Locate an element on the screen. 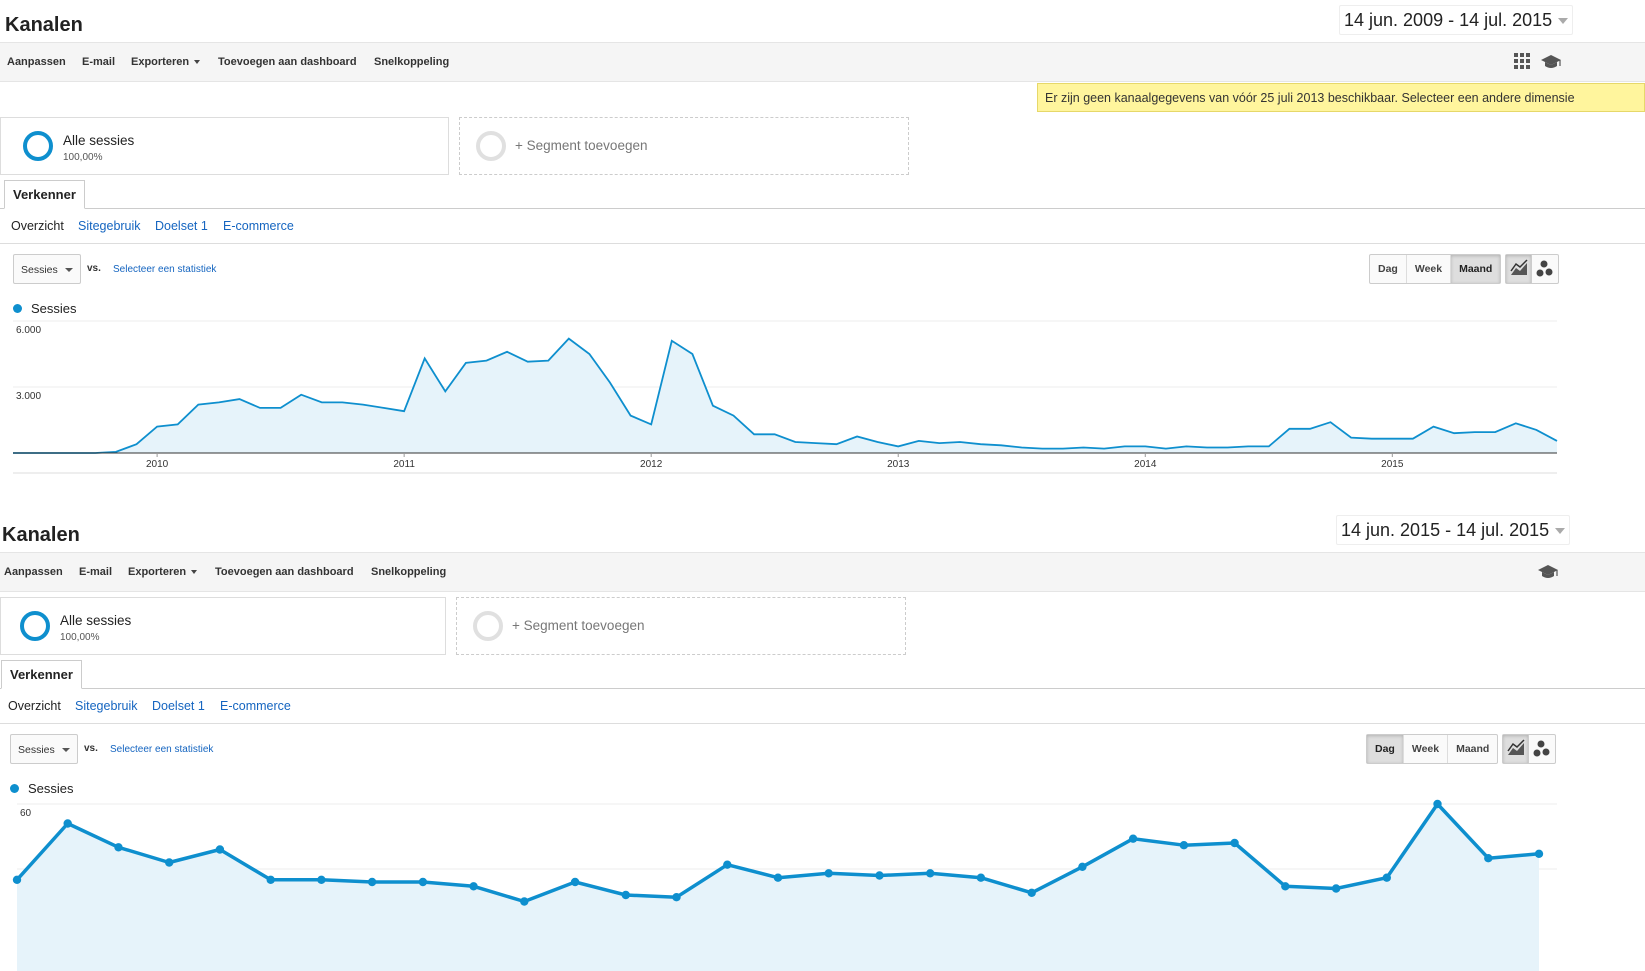 This screenshot has height=971, width=1645. date-range-label: 14 jun. 2015 - 14 jul. 2015 is located at coordinates (1445, 530).